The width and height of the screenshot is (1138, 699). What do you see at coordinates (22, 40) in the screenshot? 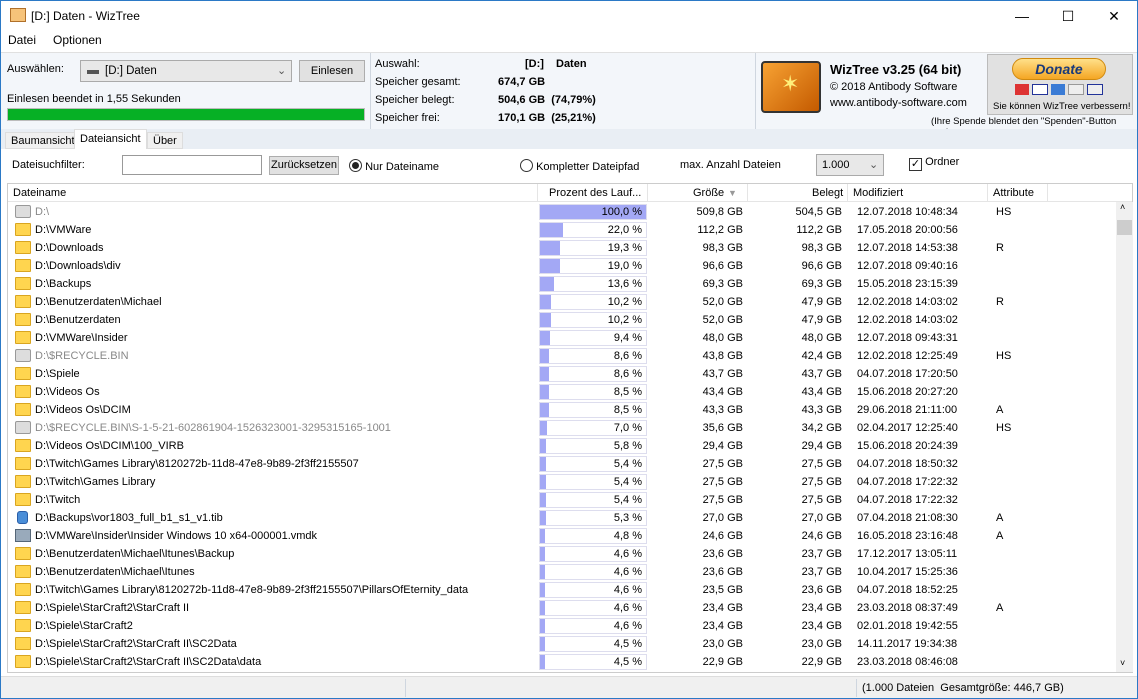
I see `menu-datei: Datei` at bounding box center [22, 40].